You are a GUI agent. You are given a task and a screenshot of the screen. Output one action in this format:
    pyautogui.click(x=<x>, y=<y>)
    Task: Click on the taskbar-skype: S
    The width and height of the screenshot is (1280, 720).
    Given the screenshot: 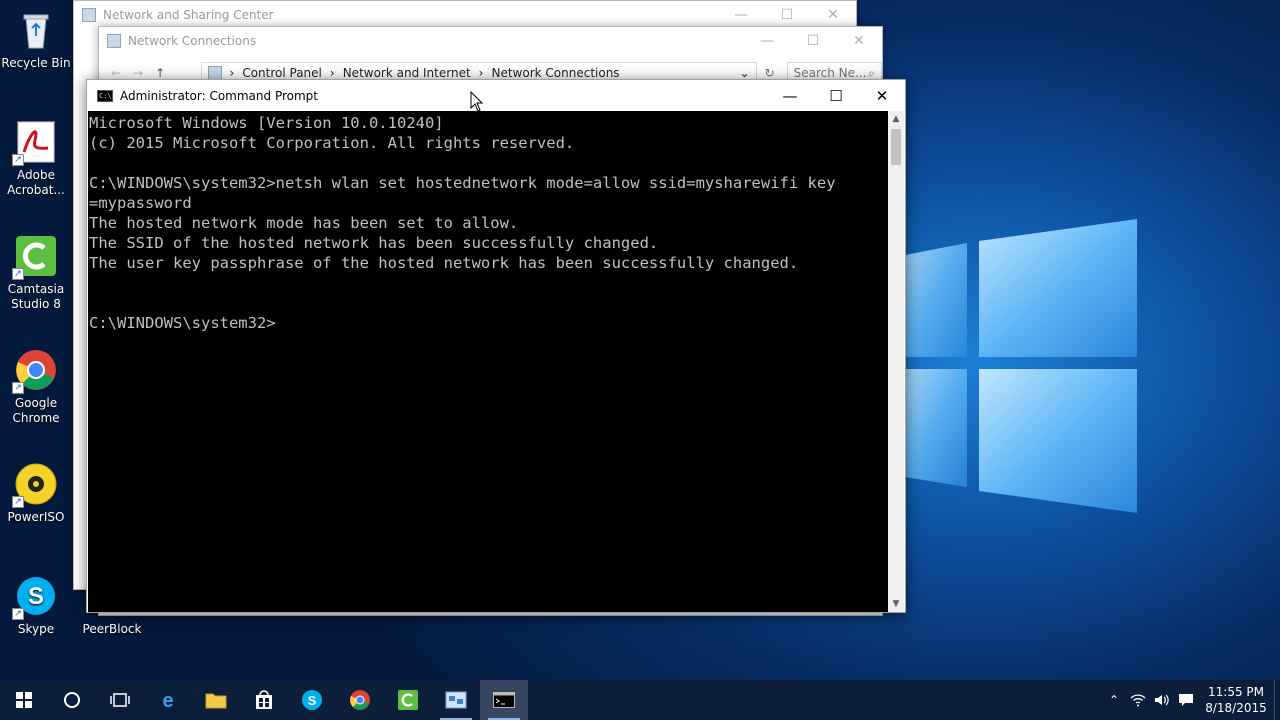 What is the action you would take?
    pyautogui.click(x=312, y=700)
    